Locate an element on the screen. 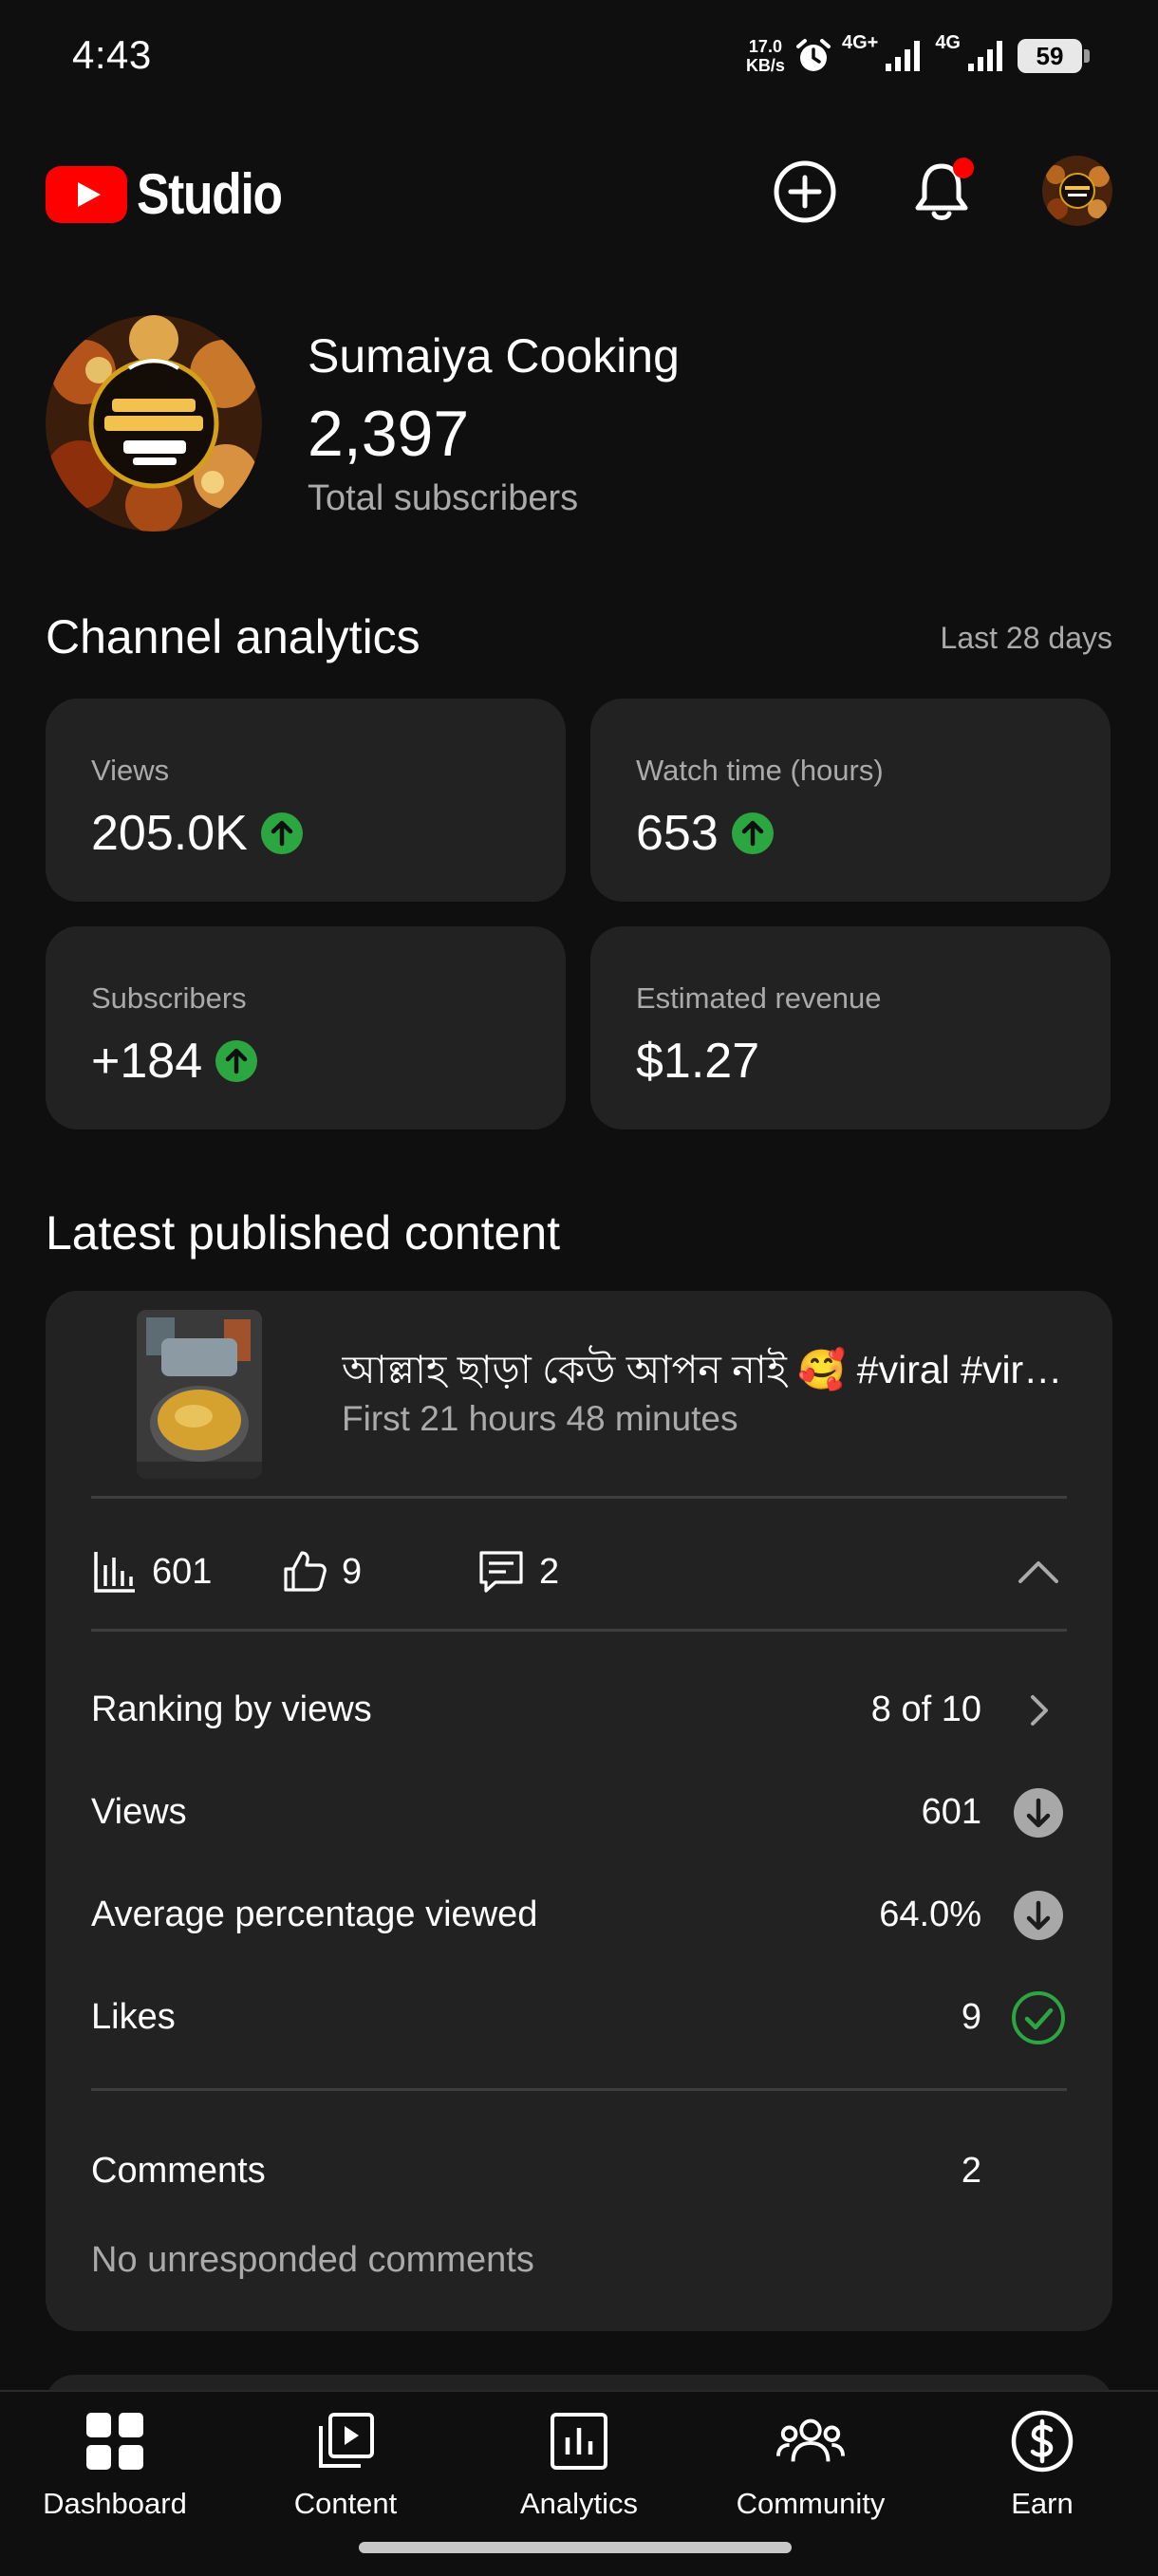 The image size is (1158, 2576). row-label: Average percentage viewed is located at coordinates (314, 1914).